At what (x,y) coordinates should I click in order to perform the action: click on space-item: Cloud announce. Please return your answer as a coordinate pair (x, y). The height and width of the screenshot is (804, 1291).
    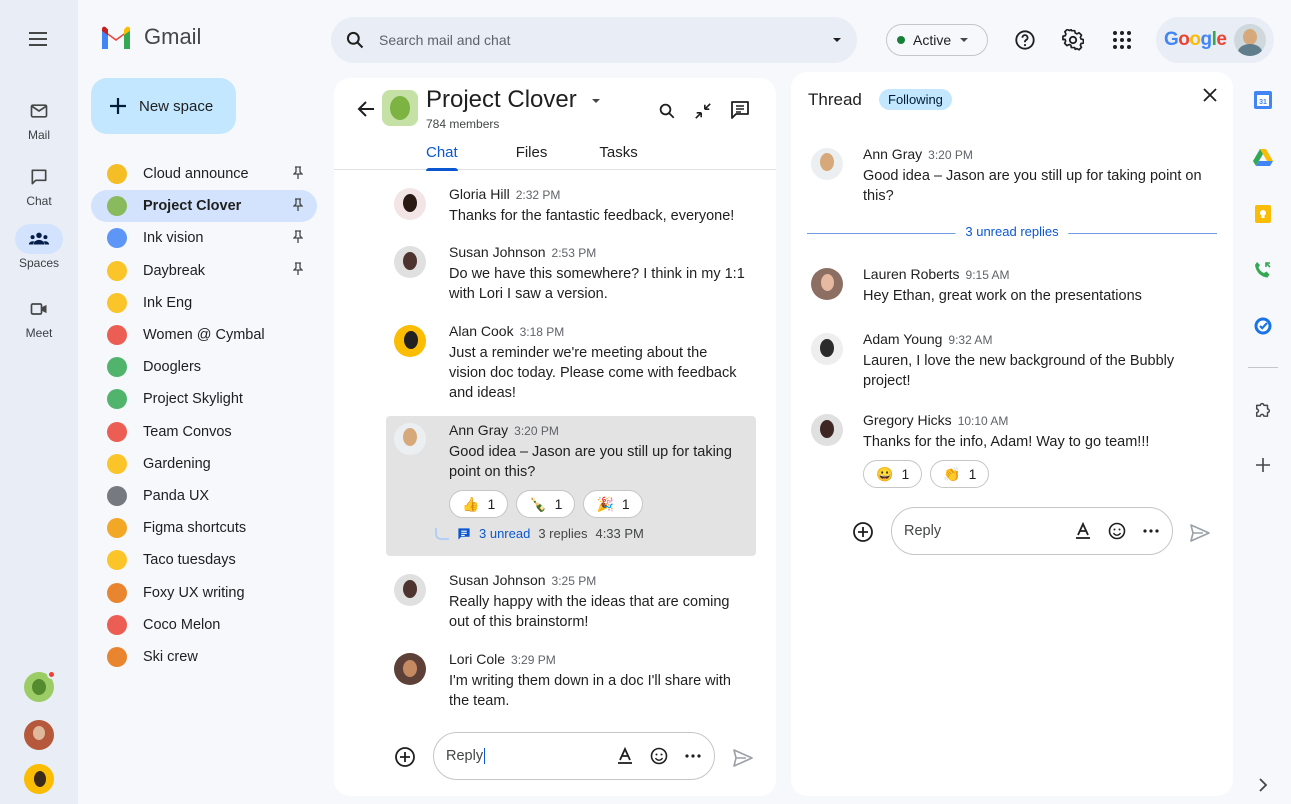
    Looking at the image, I should click on (204, 174).